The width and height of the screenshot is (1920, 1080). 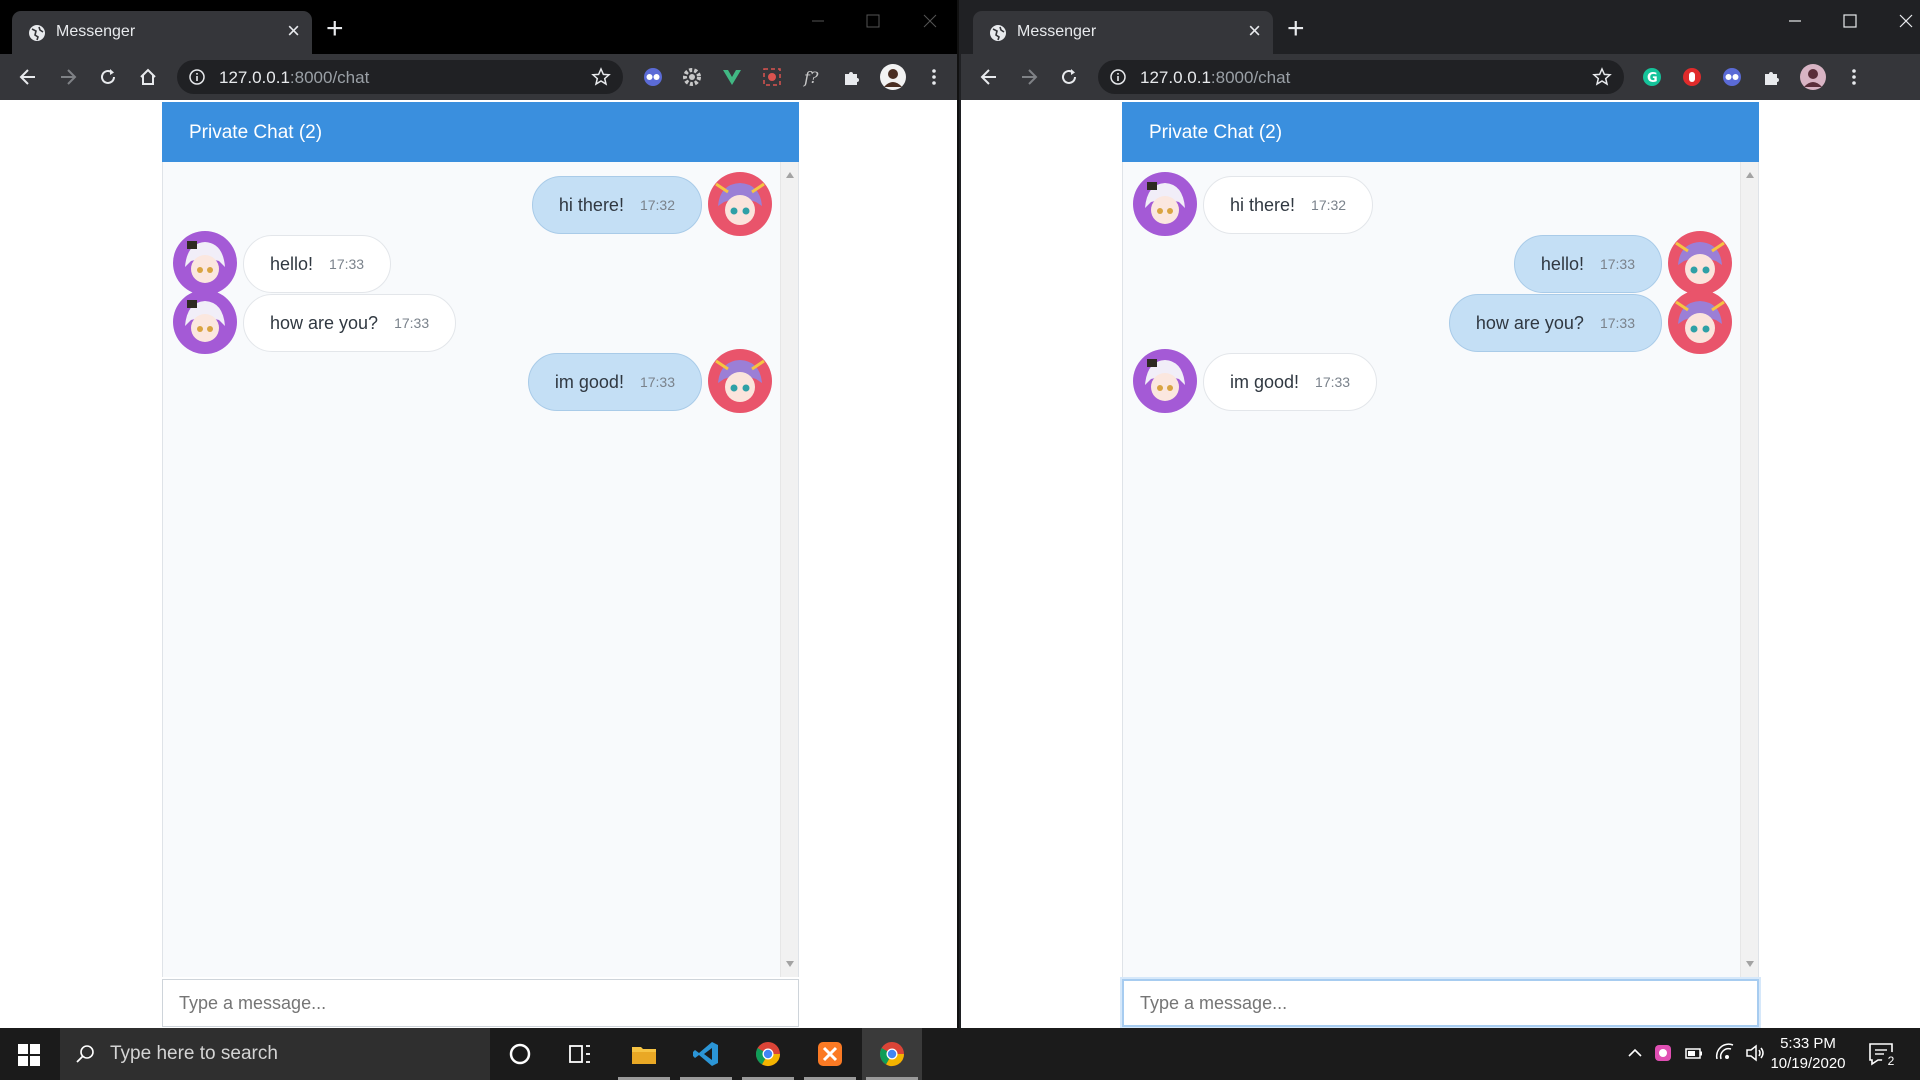 I want to click on xampp-button, so click(x=830, y=1054).